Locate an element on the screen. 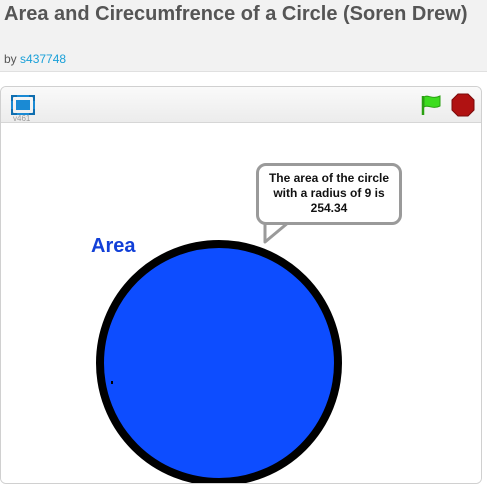 This screenshot has height=489, width=487. byline: by s437748 is located at coordinates (35, 59).